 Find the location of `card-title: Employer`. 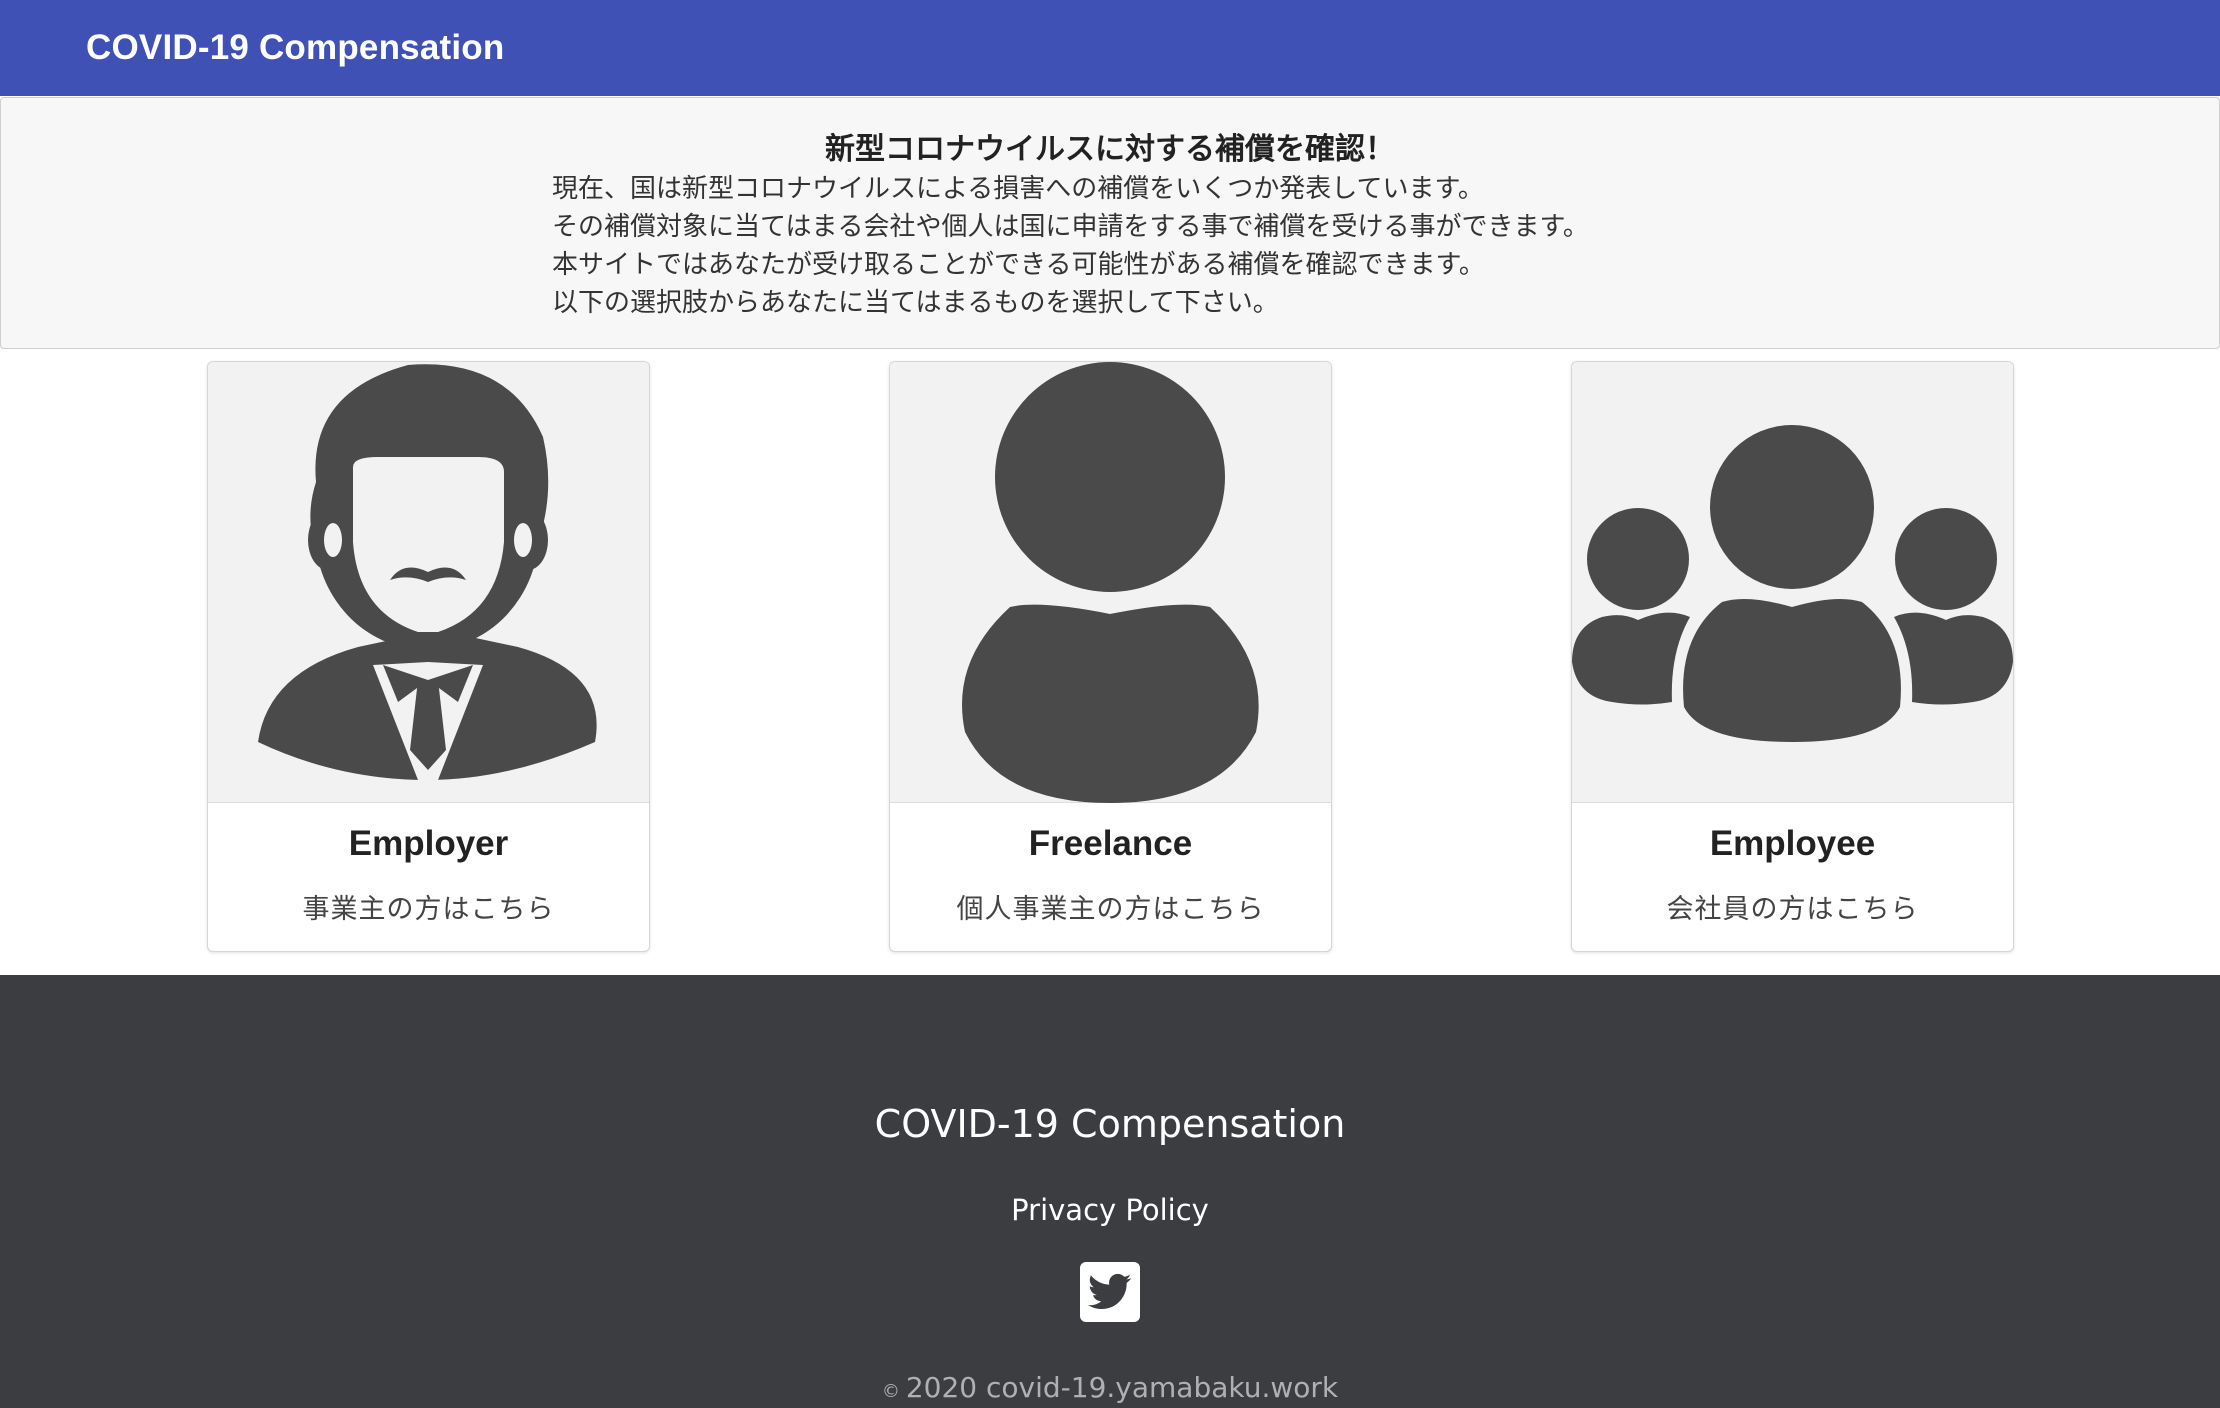

card-title: Employer is located at coordinates (428, 843).